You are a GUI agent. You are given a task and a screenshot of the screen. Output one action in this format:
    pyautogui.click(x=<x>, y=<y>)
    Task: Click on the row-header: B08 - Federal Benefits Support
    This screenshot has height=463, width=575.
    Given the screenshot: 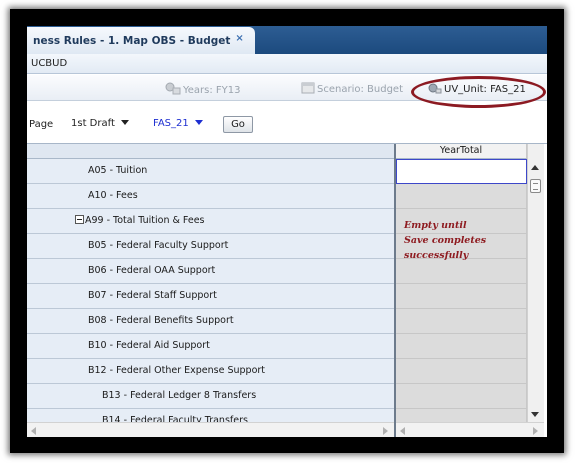 What is the action you would take?
    pyautogui.click(x=210, y=321)
    